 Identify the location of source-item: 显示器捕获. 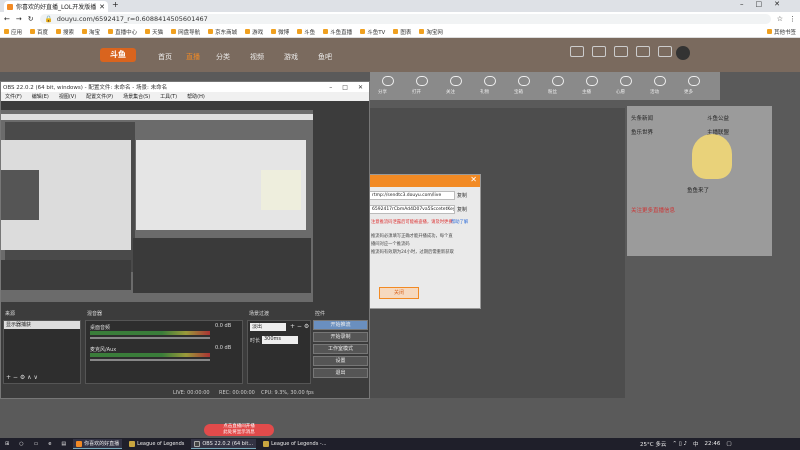
(42, 325).